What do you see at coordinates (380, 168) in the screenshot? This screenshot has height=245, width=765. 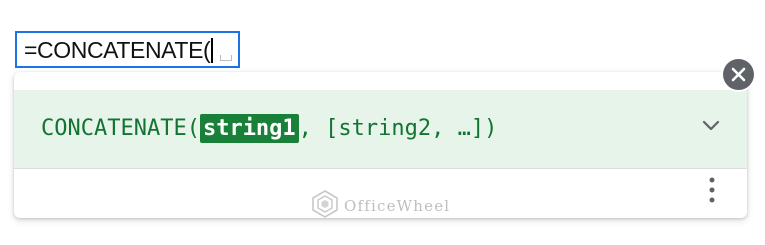 I see `popup-divider` at bounding box center [380, 168].